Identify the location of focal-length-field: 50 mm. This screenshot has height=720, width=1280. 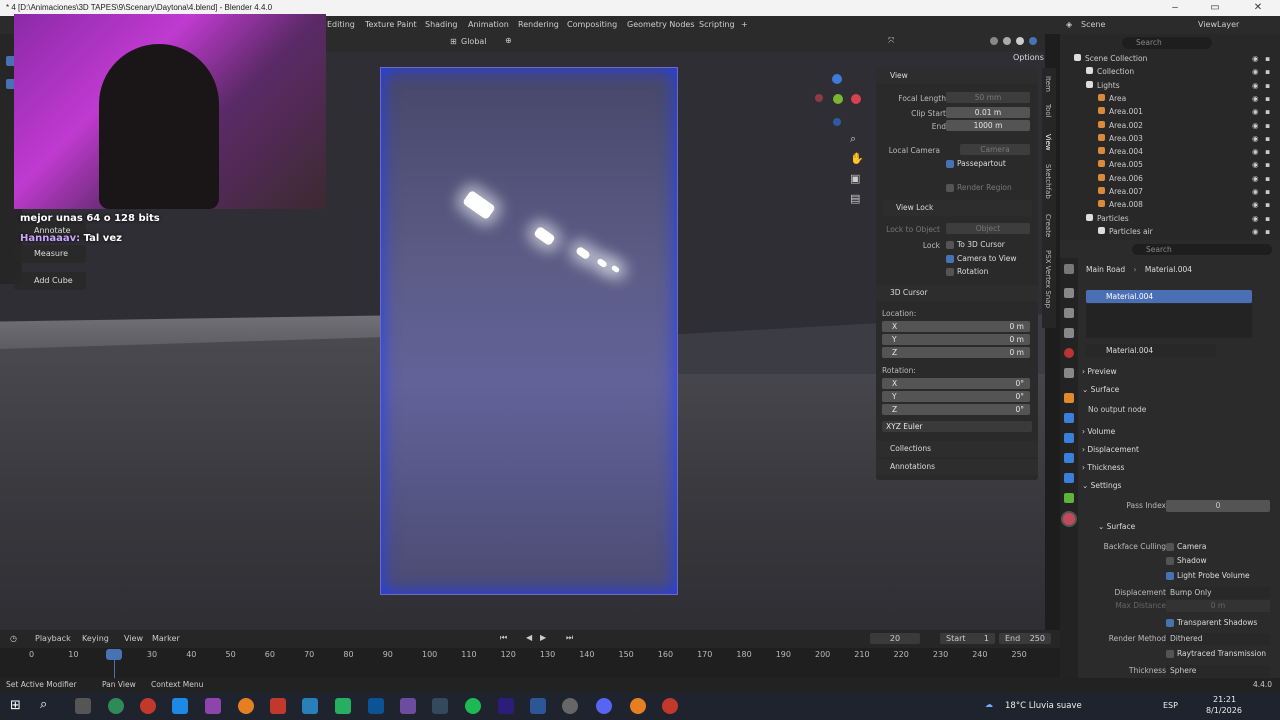
(988, 97).